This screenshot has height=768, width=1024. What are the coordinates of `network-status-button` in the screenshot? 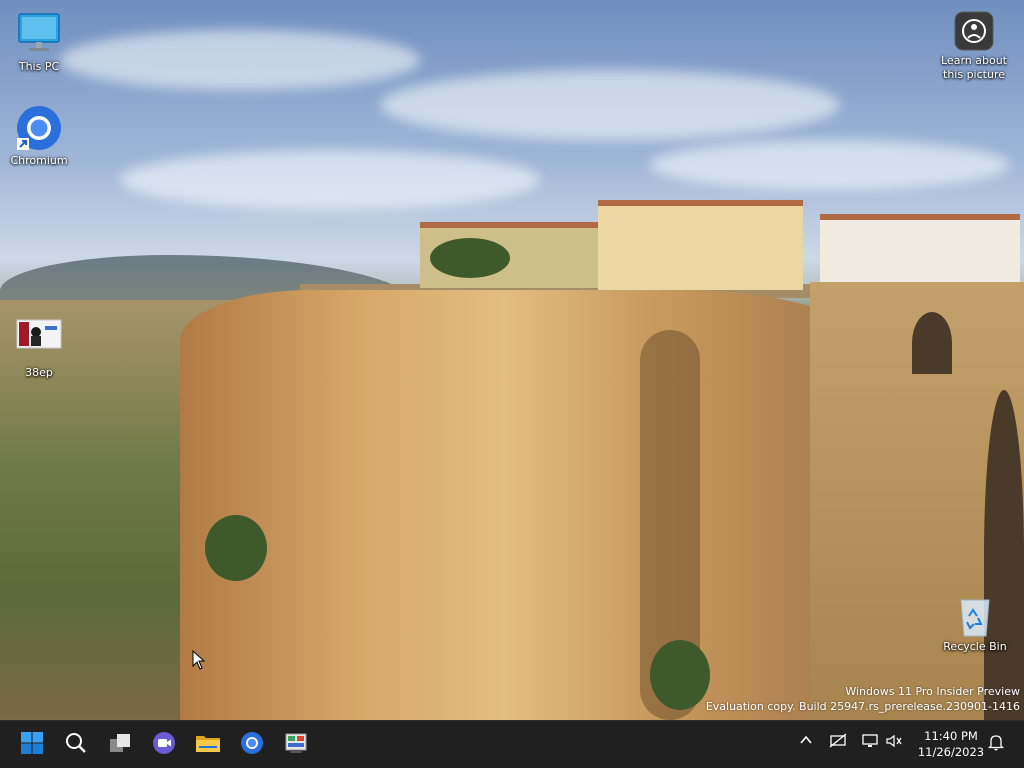 It's located at (838, 743).